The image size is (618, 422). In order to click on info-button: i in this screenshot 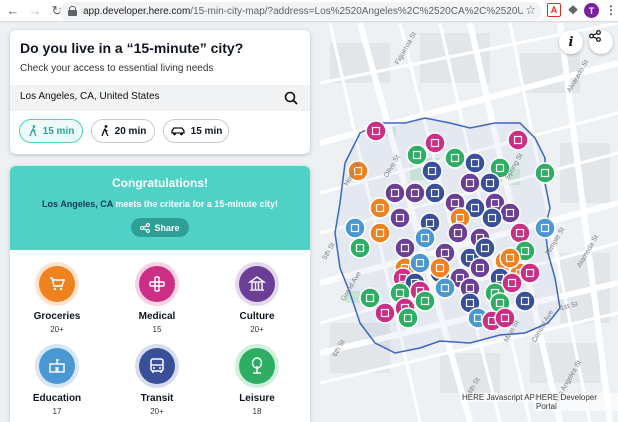, I will do `click(571, 42)`.